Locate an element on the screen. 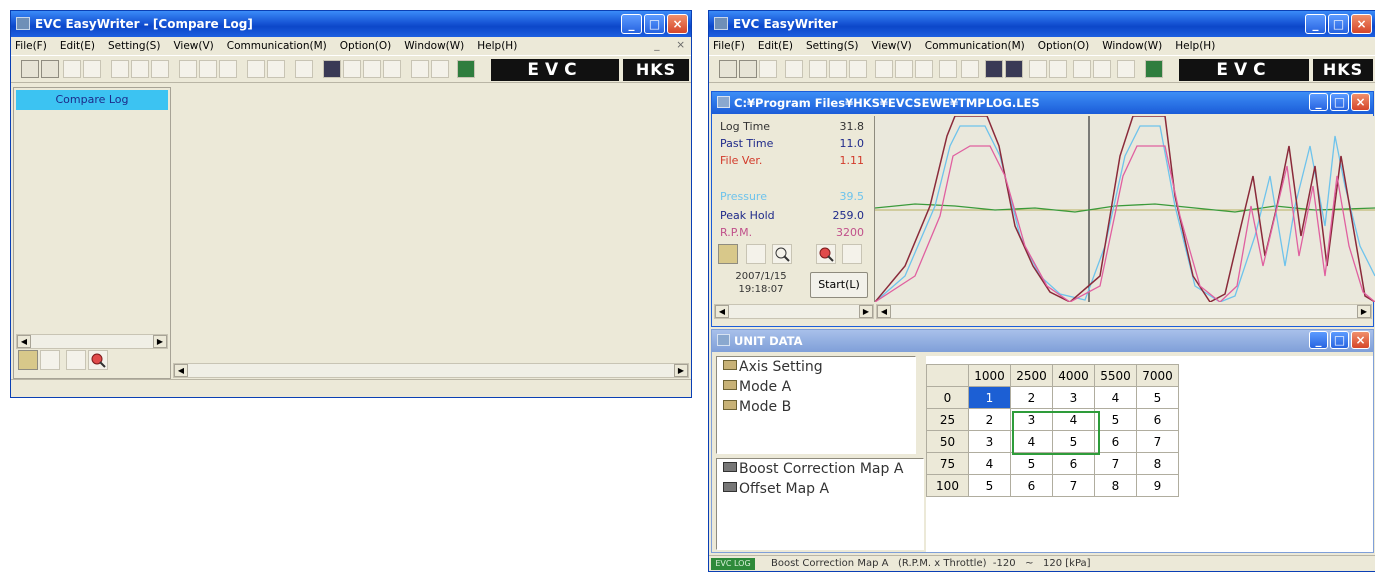 This screenshot has height=572, width=1375. unit-data-title-bar: UNIT DATA _ □ × is located at coordinates (1042, 341).